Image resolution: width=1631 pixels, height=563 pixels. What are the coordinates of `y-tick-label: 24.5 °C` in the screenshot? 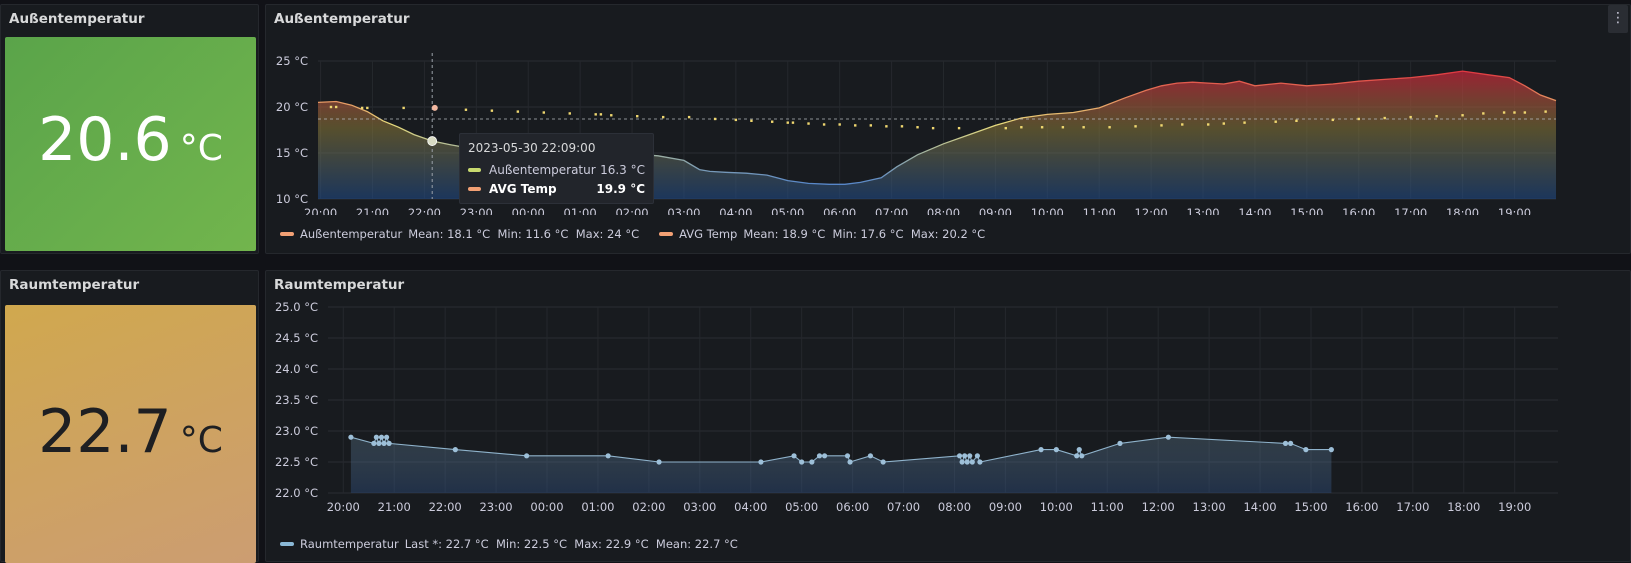 It's located at (296, 338).